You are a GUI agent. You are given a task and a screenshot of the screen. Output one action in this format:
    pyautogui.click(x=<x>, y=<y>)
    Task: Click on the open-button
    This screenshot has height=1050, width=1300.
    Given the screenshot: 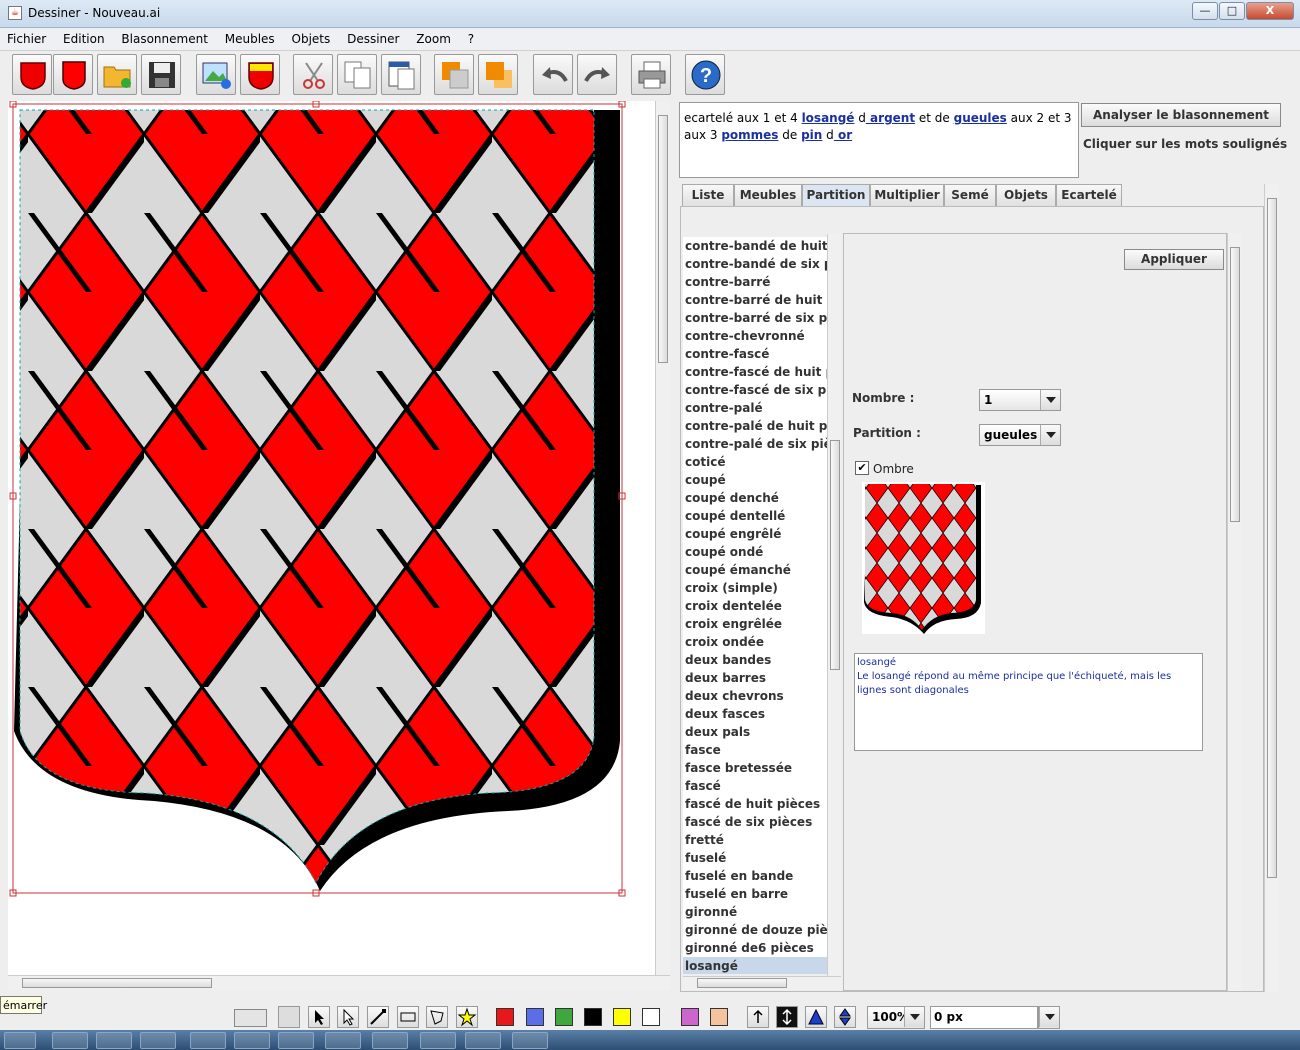 What is the action you would take?
    pyautogui.click(x=117, y=74)
    